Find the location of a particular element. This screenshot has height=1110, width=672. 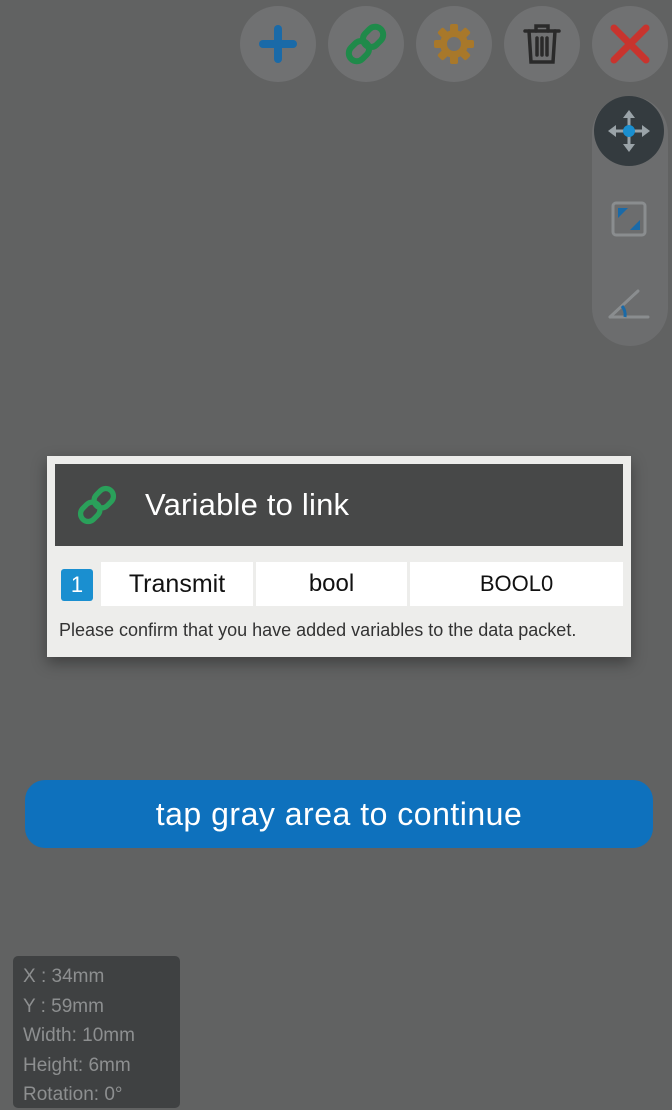

info-height: Height: 6mm is located at coordinates (77, 1065).